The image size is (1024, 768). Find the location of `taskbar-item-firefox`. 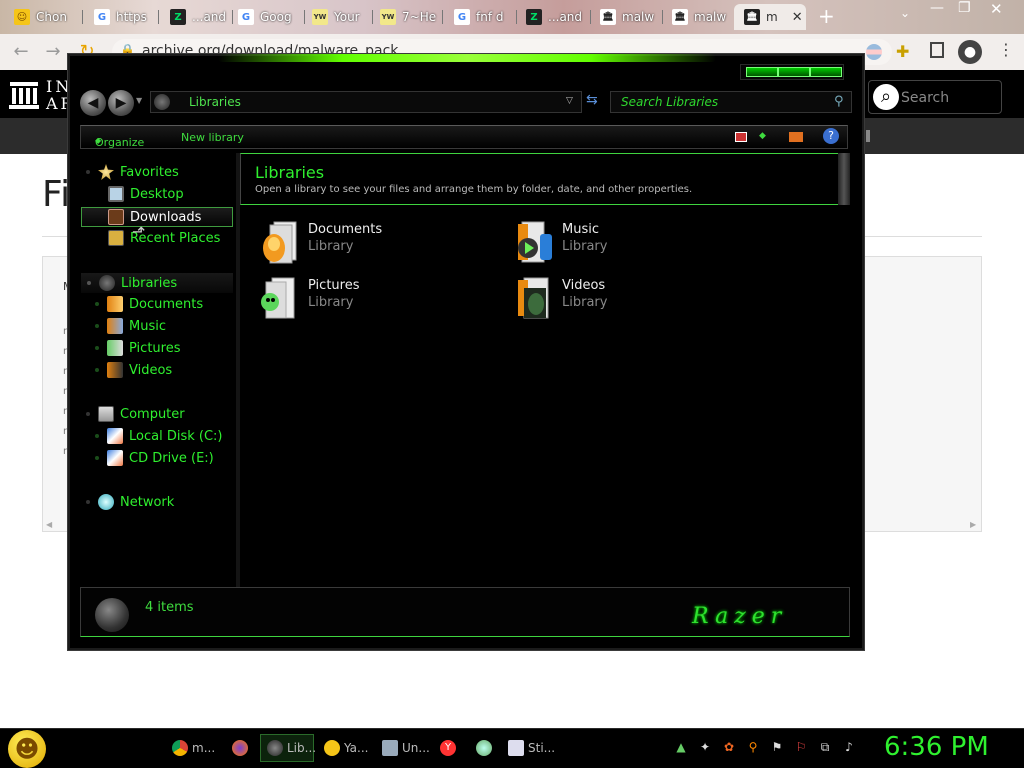

taskbar-item-firefox is located at coordinates (241, 748).